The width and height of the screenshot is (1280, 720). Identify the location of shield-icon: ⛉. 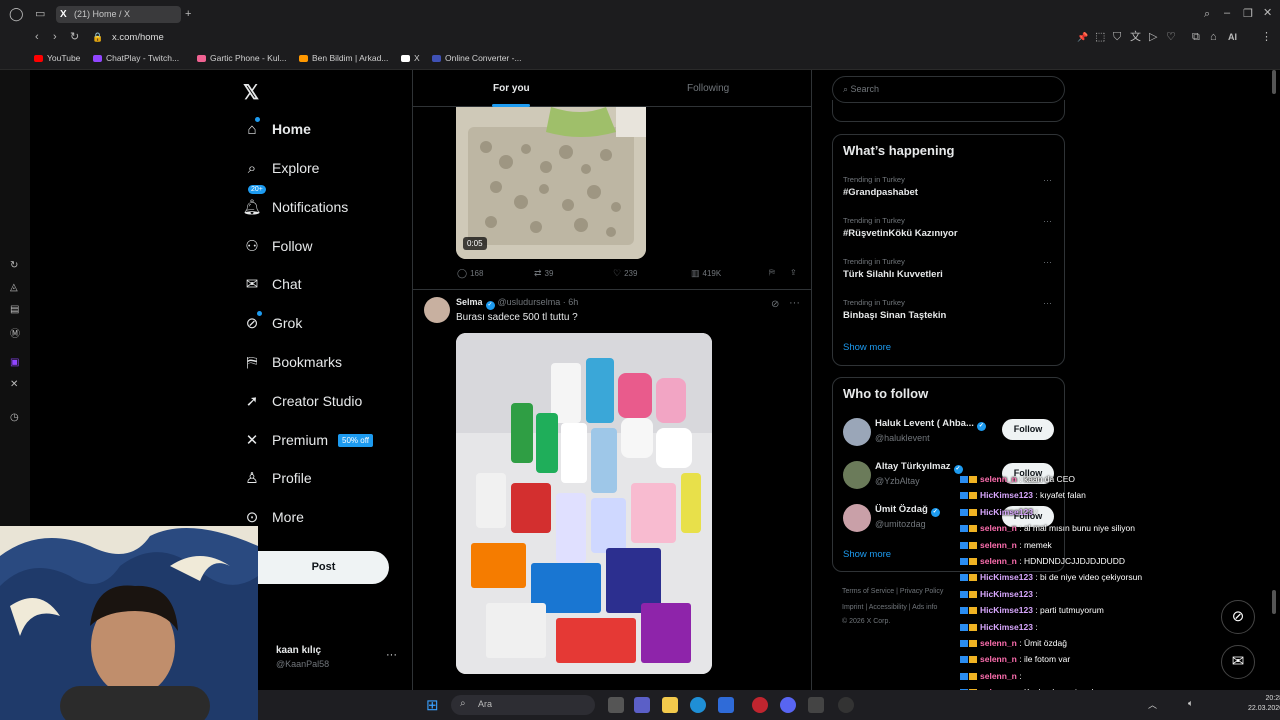
(1117, 37).